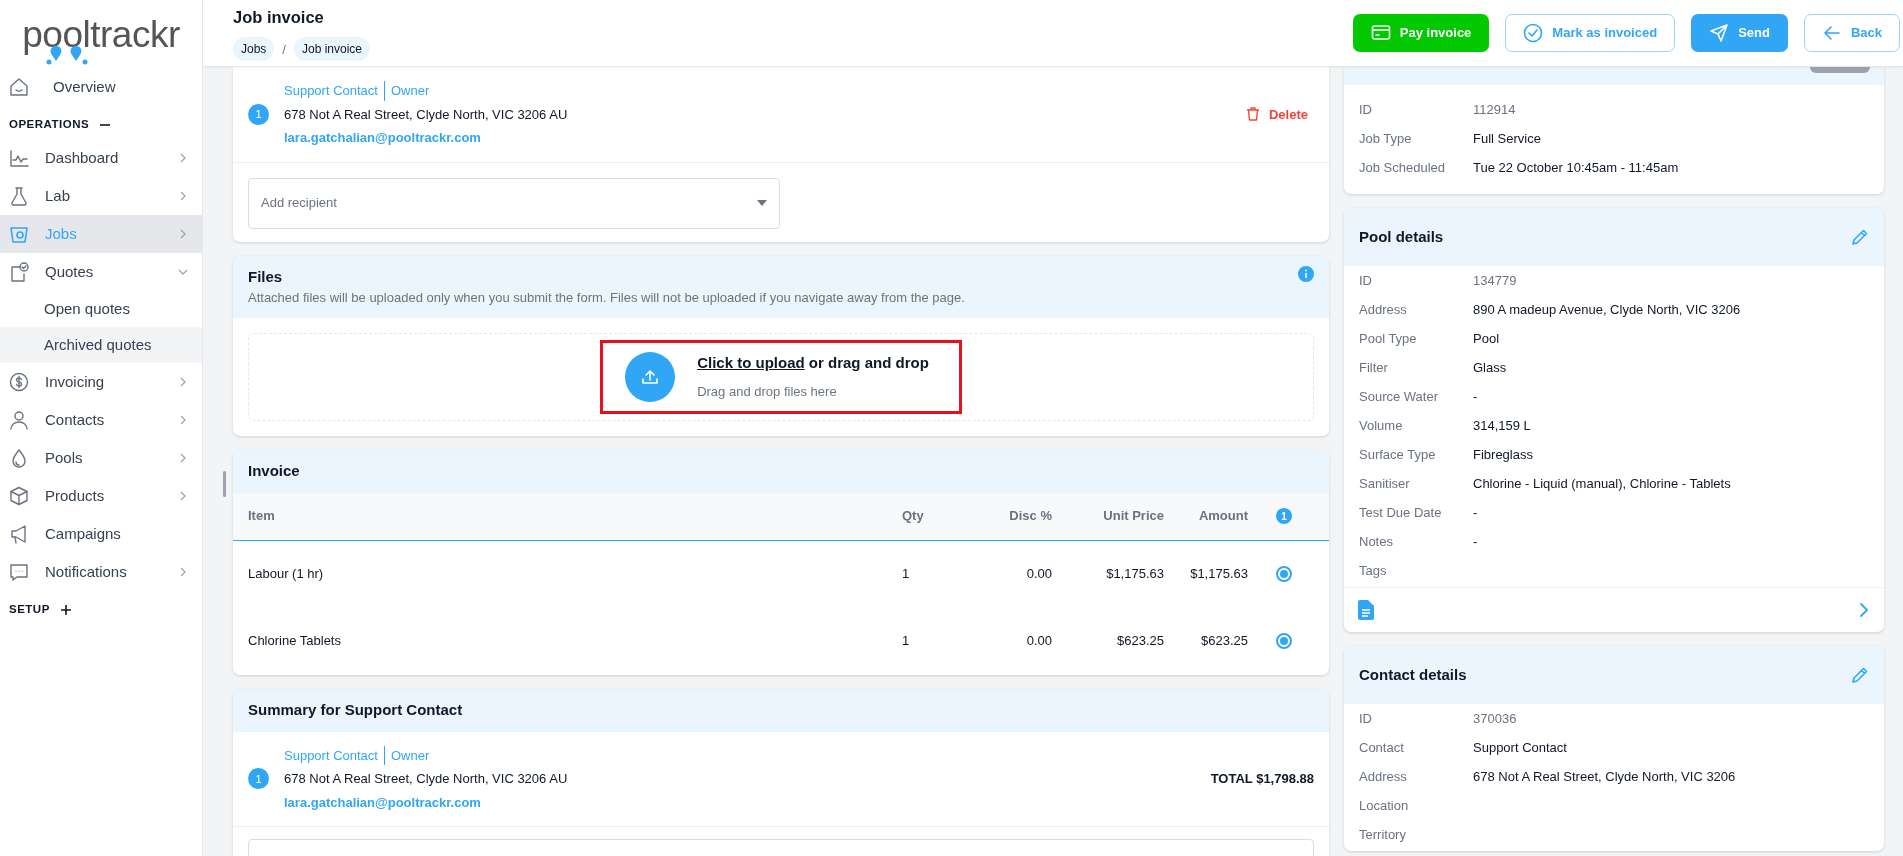 Image resolution: width=1903 pixels, height=856 pixels. What do you see at coordinates (1520, 747) in the screenshot?
I see `detail-value: Support Contact` at bounding box center [1520, 747].